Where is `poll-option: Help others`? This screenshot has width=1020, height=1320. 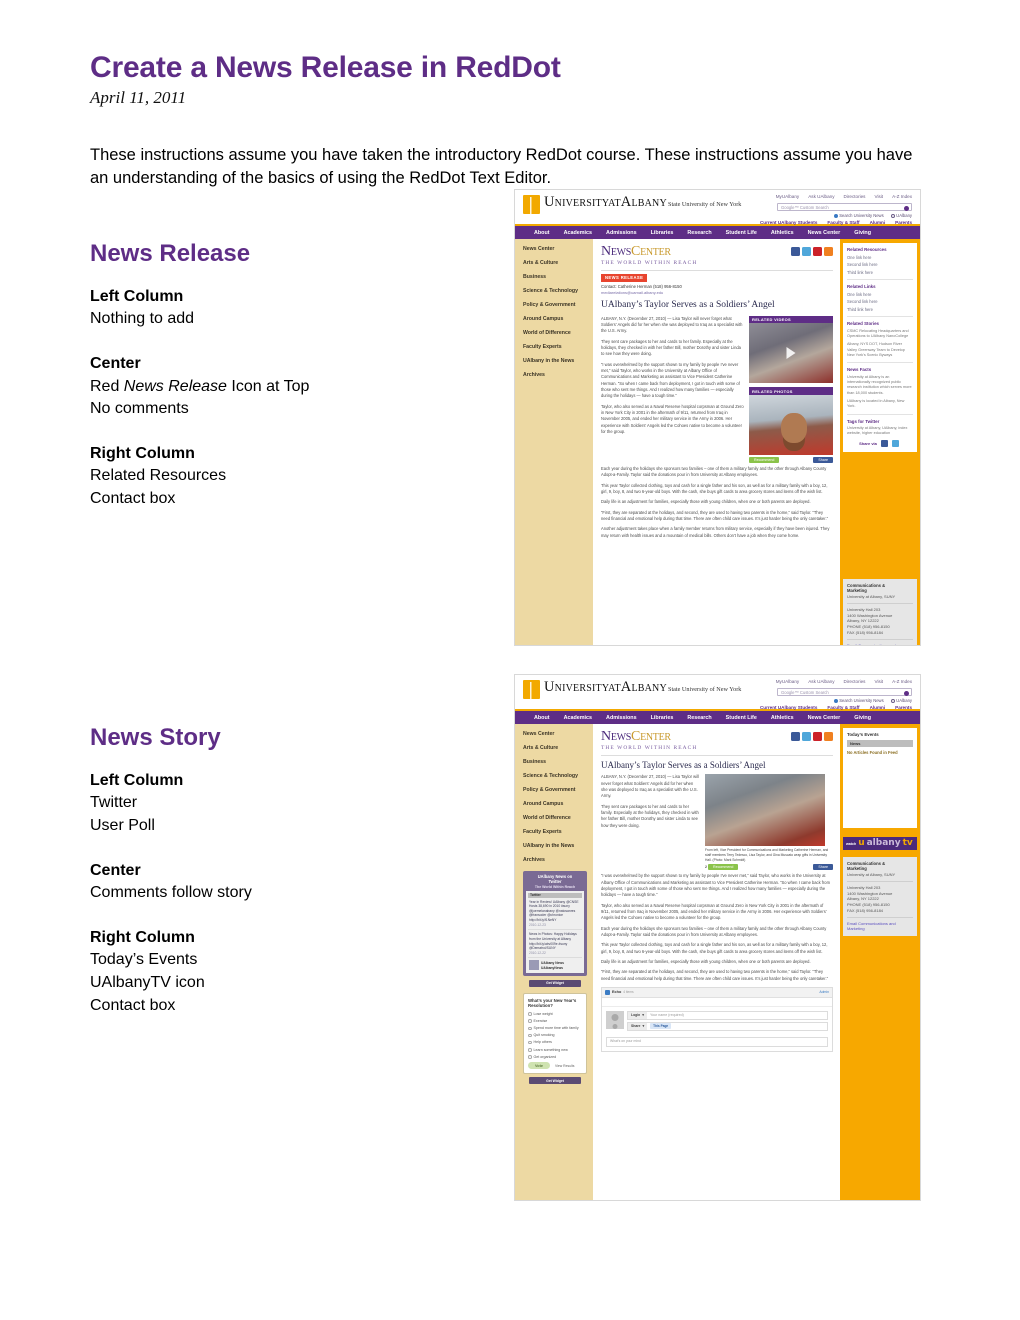
poll-option: Help others is located at coordinates (555, 1042).